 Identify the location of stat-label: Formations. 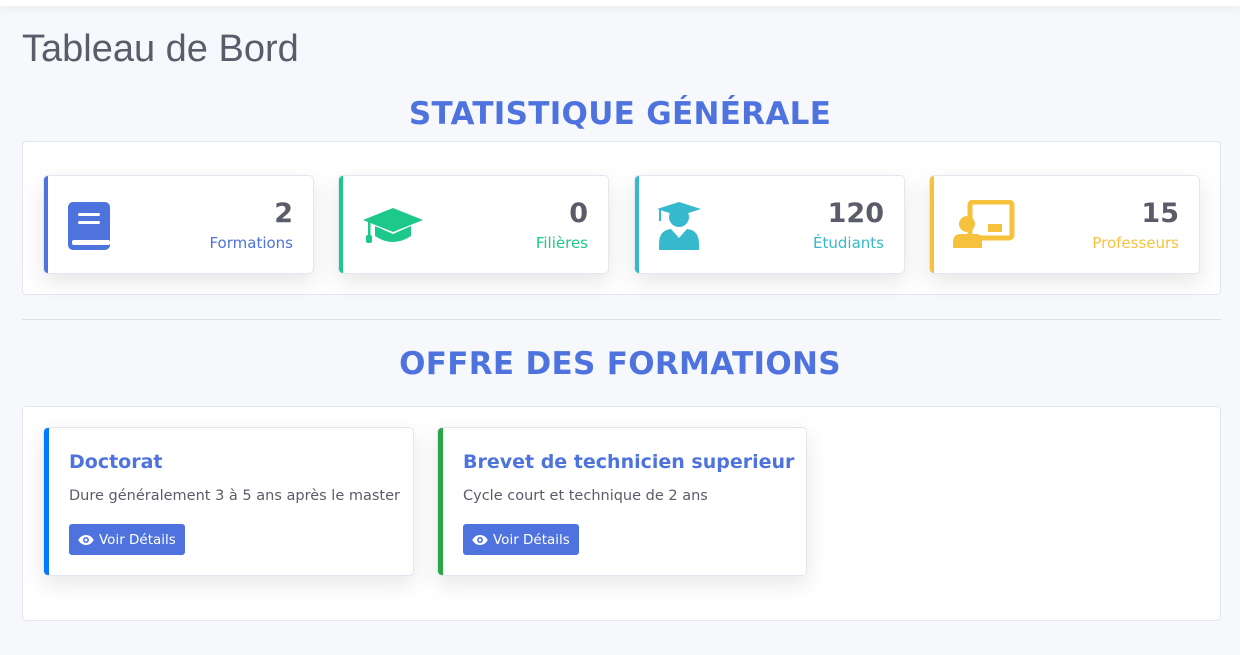
(251, 243).